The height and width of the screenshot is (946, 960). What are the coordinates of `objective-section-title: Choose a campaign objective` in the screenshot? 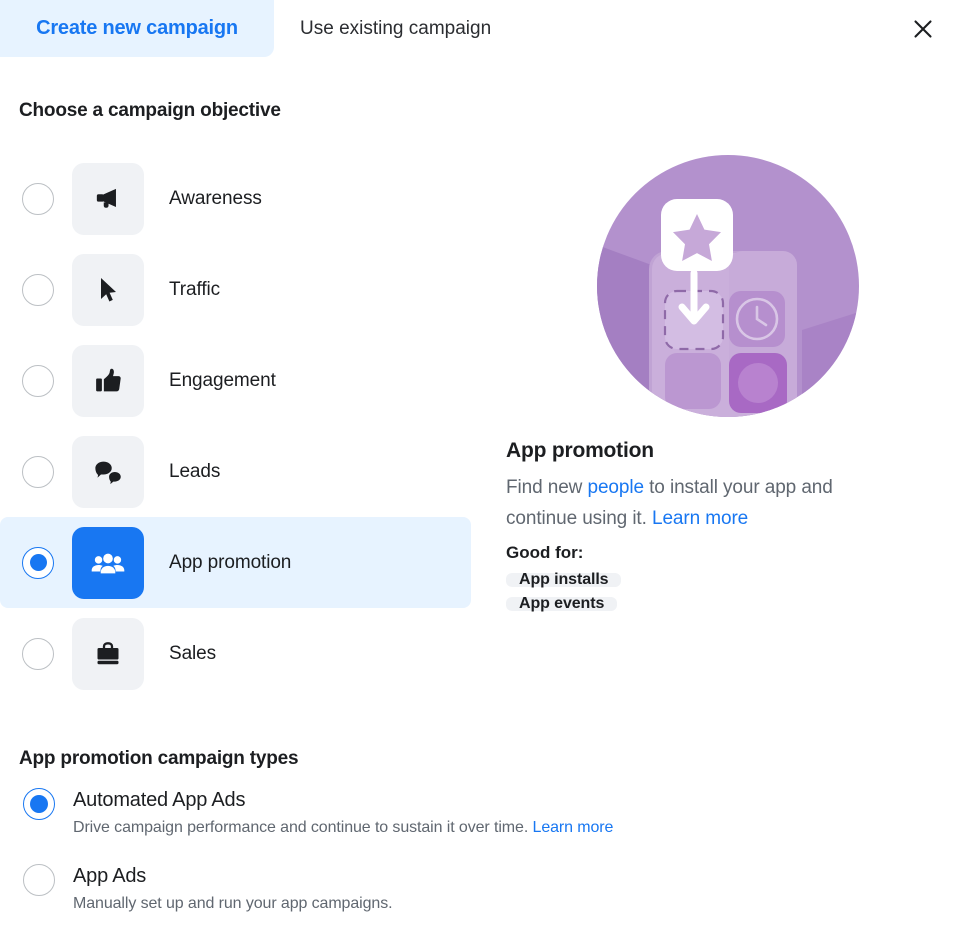 It's located at (150, 110).